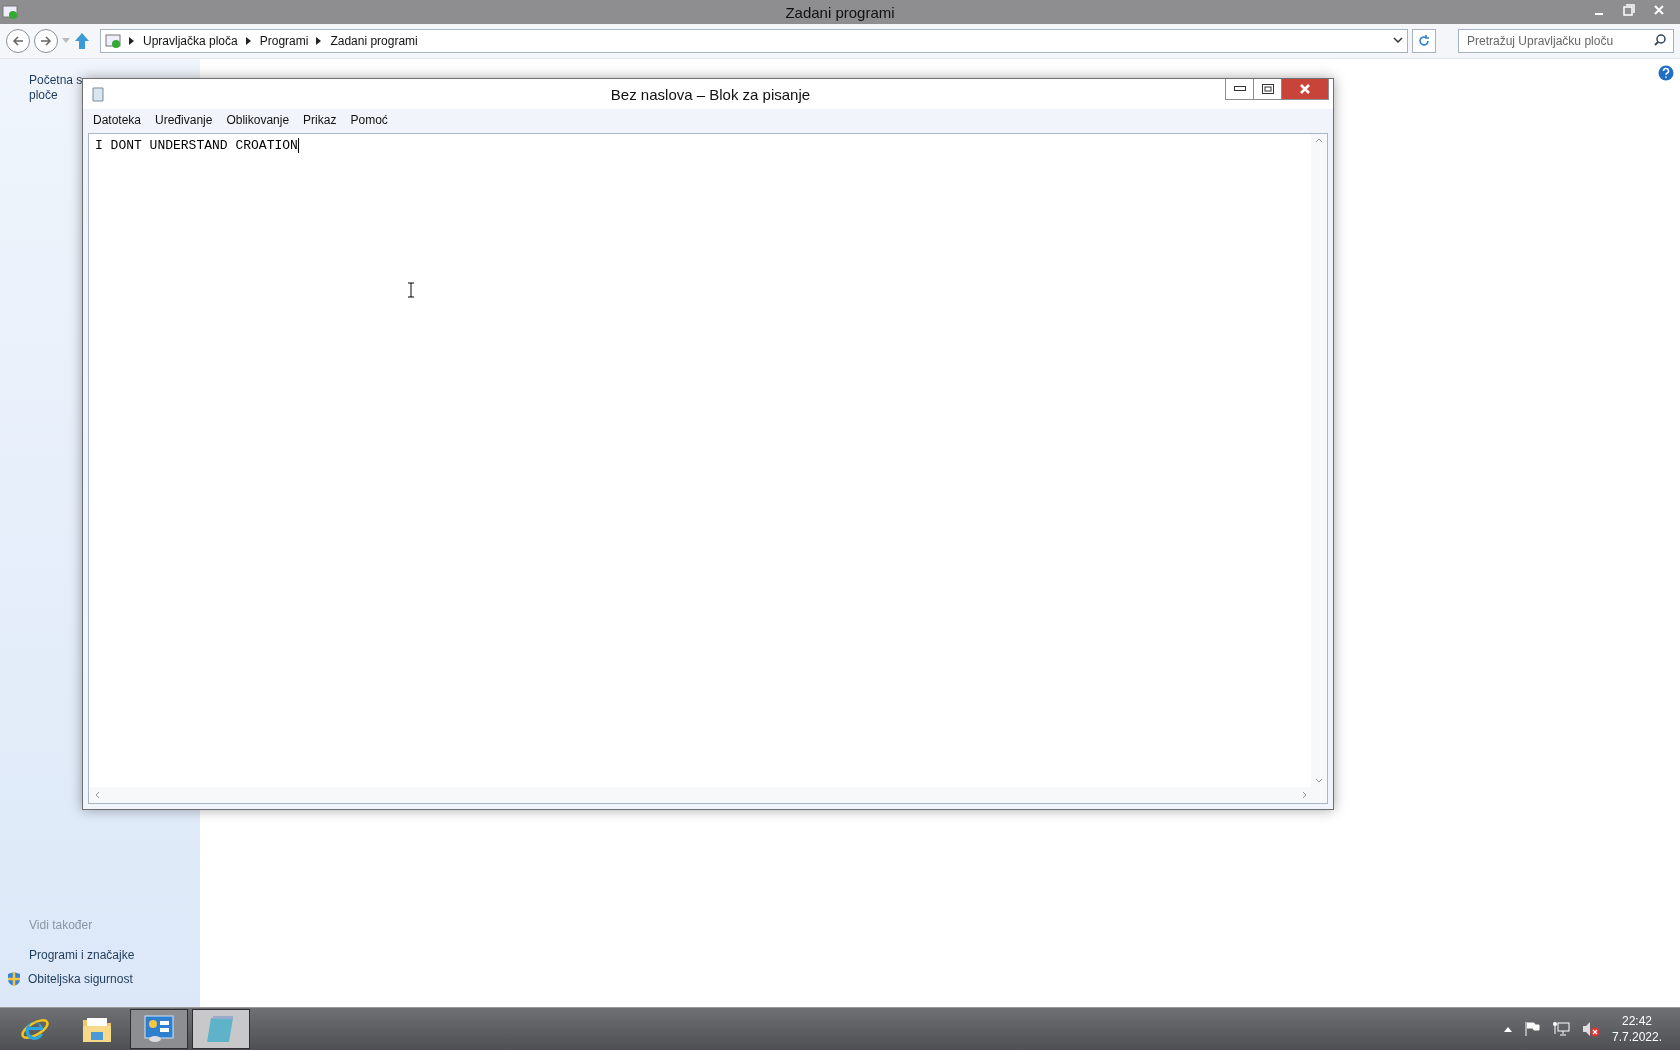  I want to click on help-icon, so click(1666, 73).